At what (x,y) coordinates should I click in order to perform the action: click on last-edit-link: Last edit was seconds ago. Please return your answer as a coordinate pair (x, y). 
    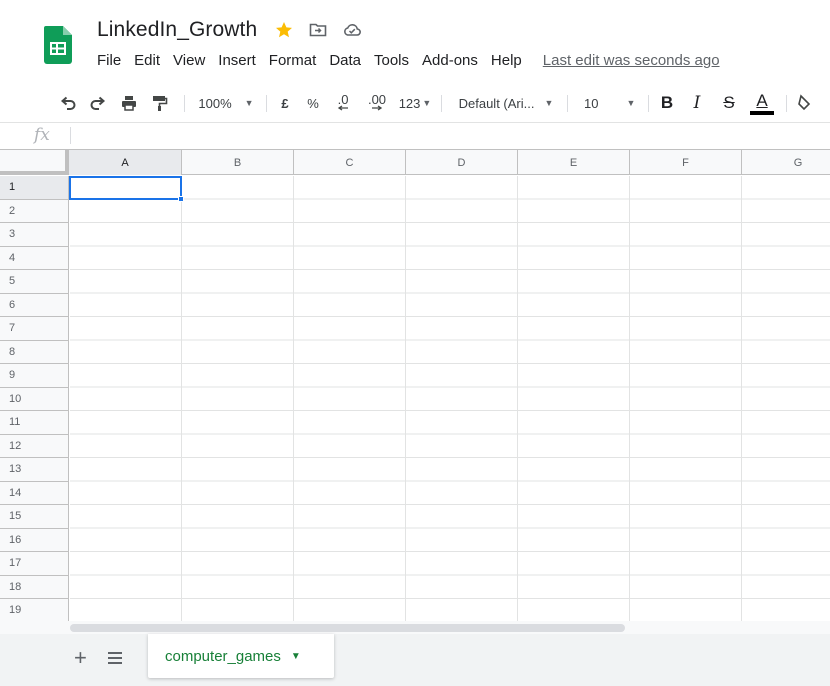
    Looking at the image, I should click on (631, 60).